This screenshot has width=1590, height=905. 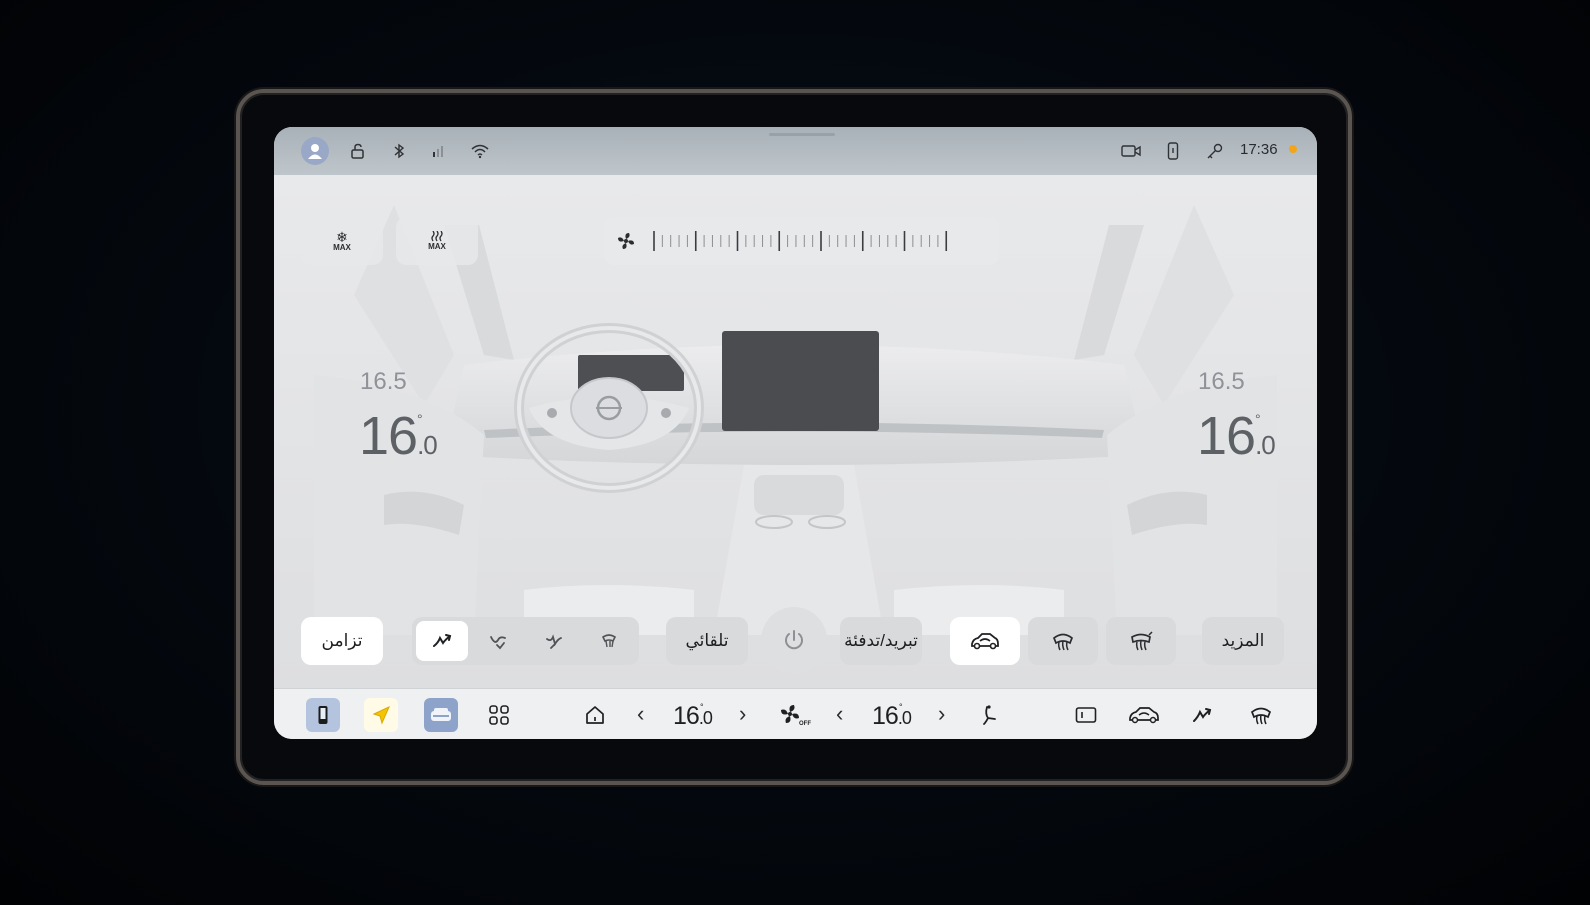 I want to click on passenger-temp-dock: 16.0 °, so click(x=892, y=716).